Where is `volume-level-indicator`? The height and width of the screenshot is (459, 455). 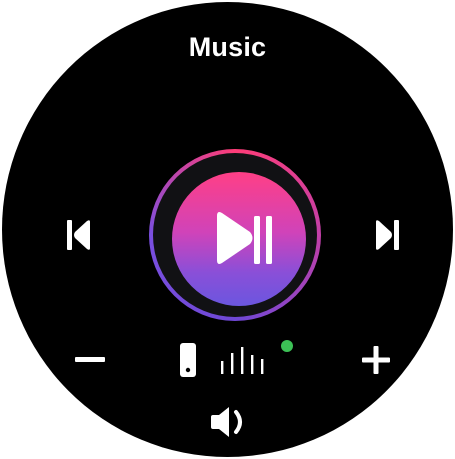
volume-level-indicator is located at coordinates (244, 361).